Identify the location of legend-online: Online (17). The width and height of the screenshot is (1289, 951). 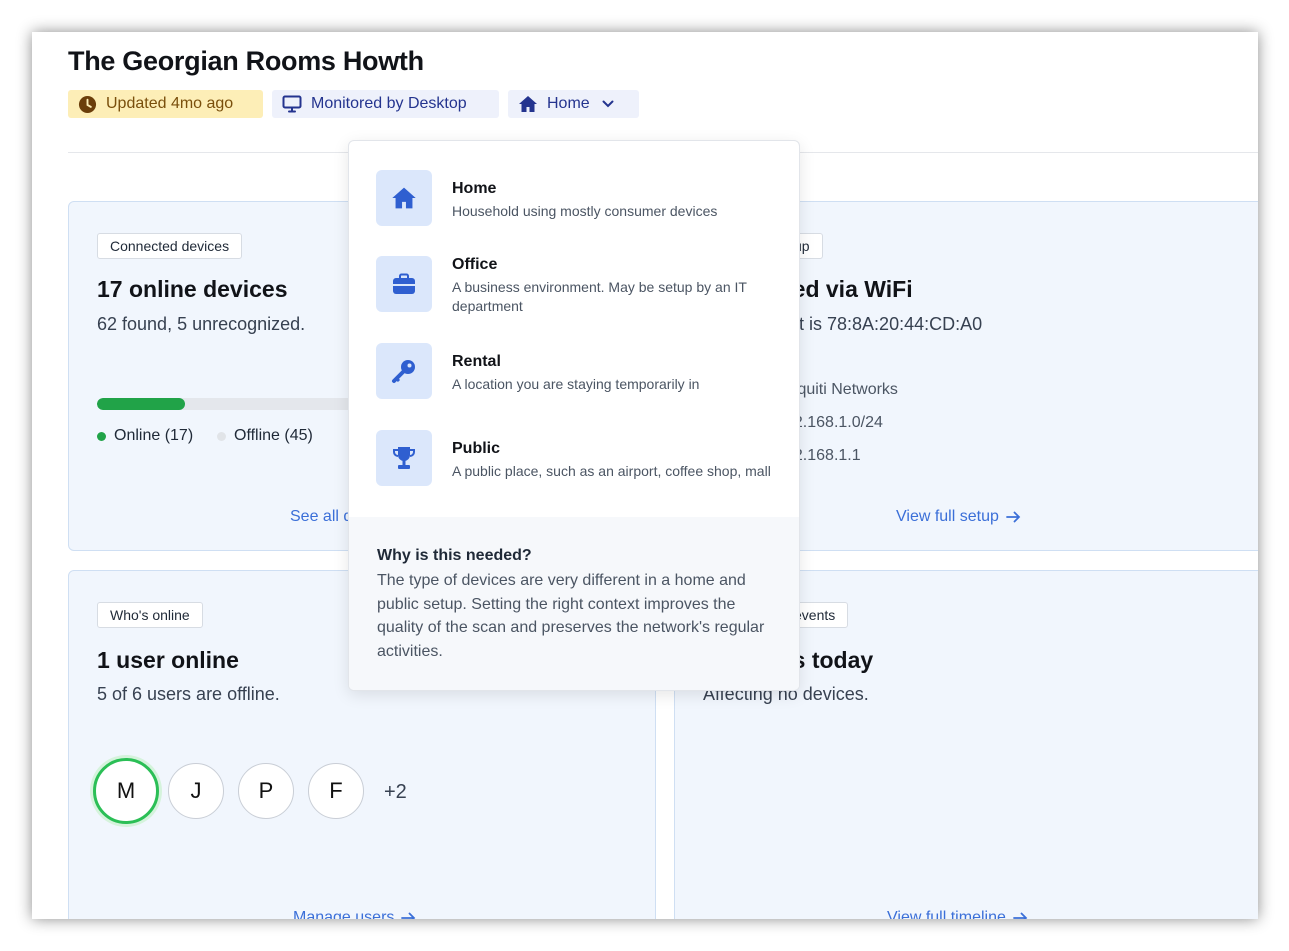
(145, 436).